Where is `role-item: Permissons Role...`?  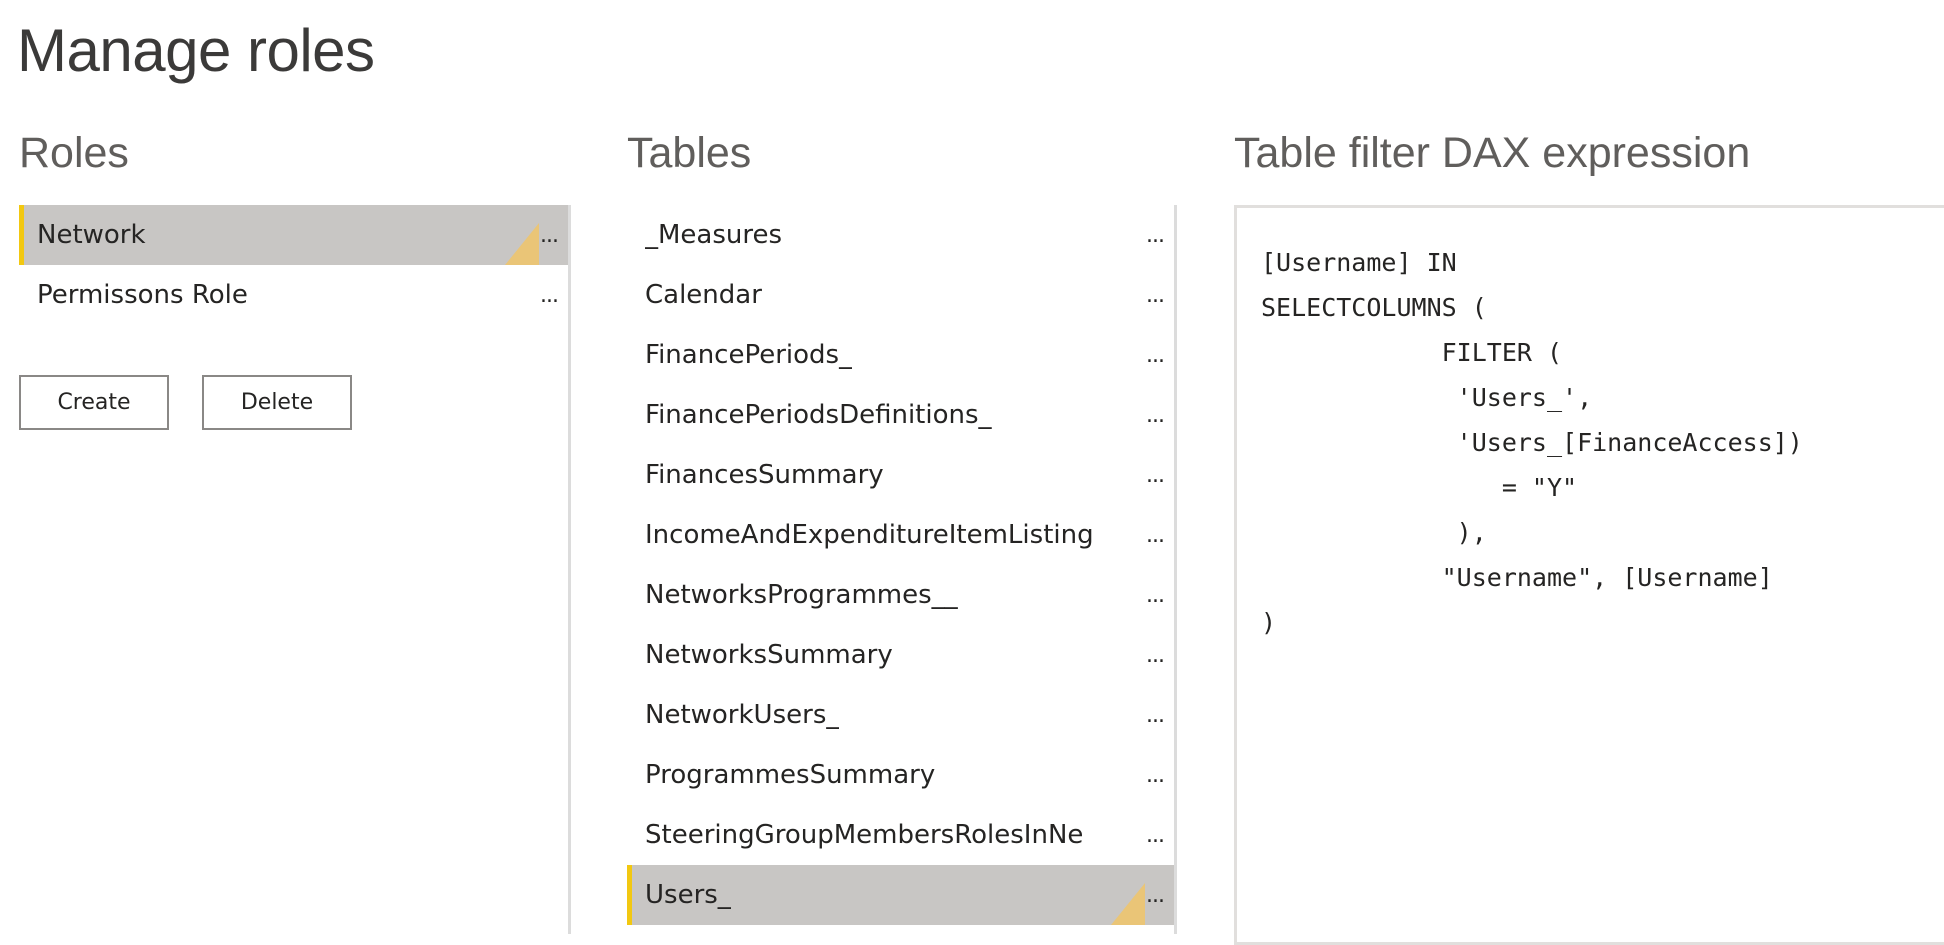
role-item: Permissons Role... is located at coordinates (294, 295).